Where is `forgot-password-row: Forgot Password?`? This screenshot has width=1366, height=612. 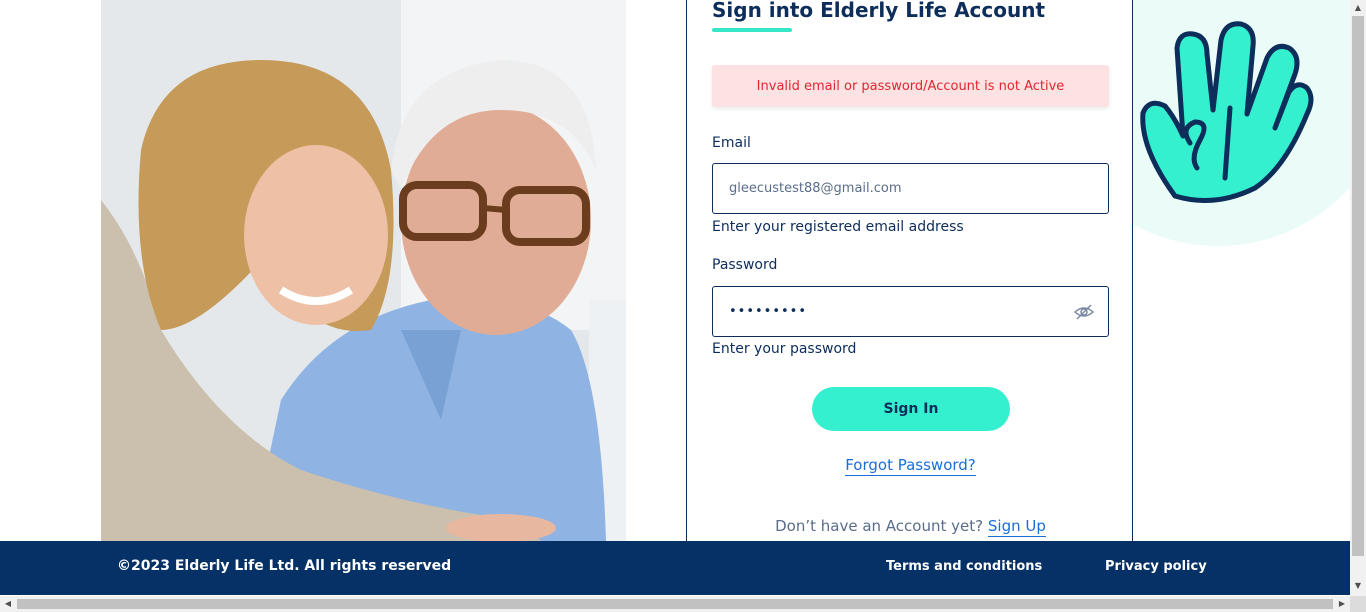
forgot-password-row: Forgot Password? is located at coordinates (910, 466).